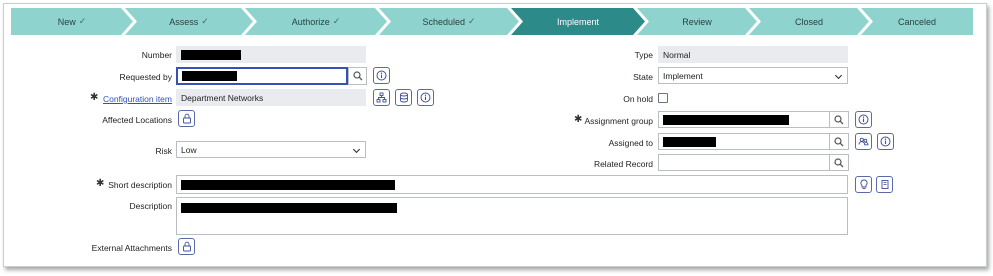 This screenshot has height=276, width=993. I want to click on users-icon, so click(863, 141).